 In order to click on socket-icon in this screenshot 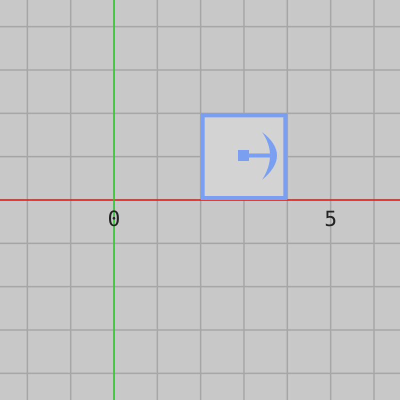, I will do `click(257, 156)`.